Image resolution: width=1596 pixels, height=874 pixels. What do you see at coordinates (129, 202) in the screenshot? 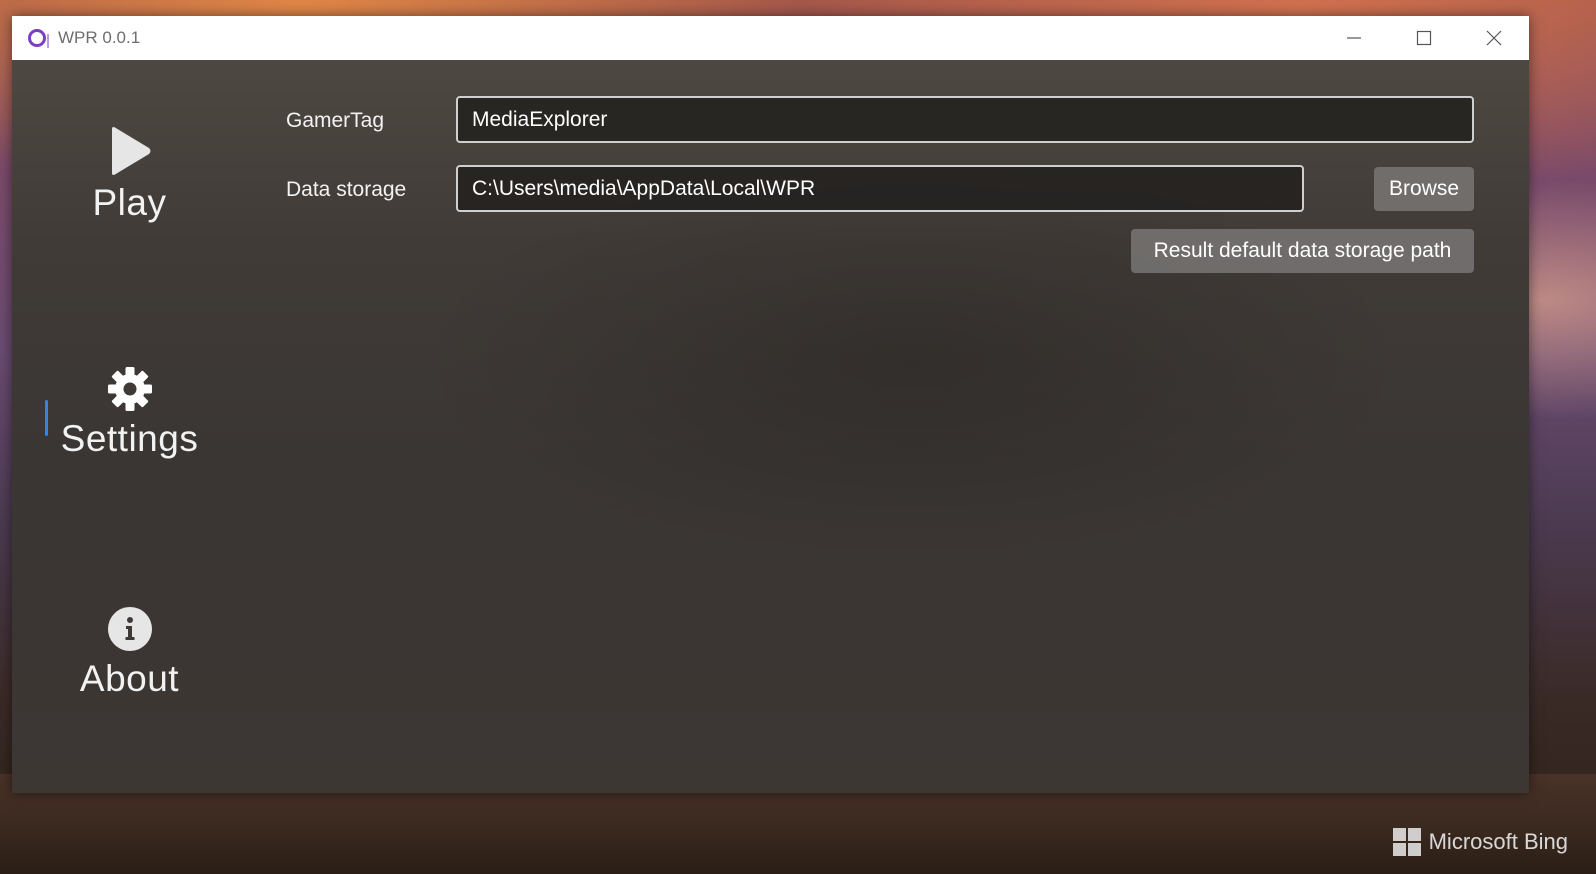
I see `nav-item-play-label: Play` at bounding box center [129, 202].